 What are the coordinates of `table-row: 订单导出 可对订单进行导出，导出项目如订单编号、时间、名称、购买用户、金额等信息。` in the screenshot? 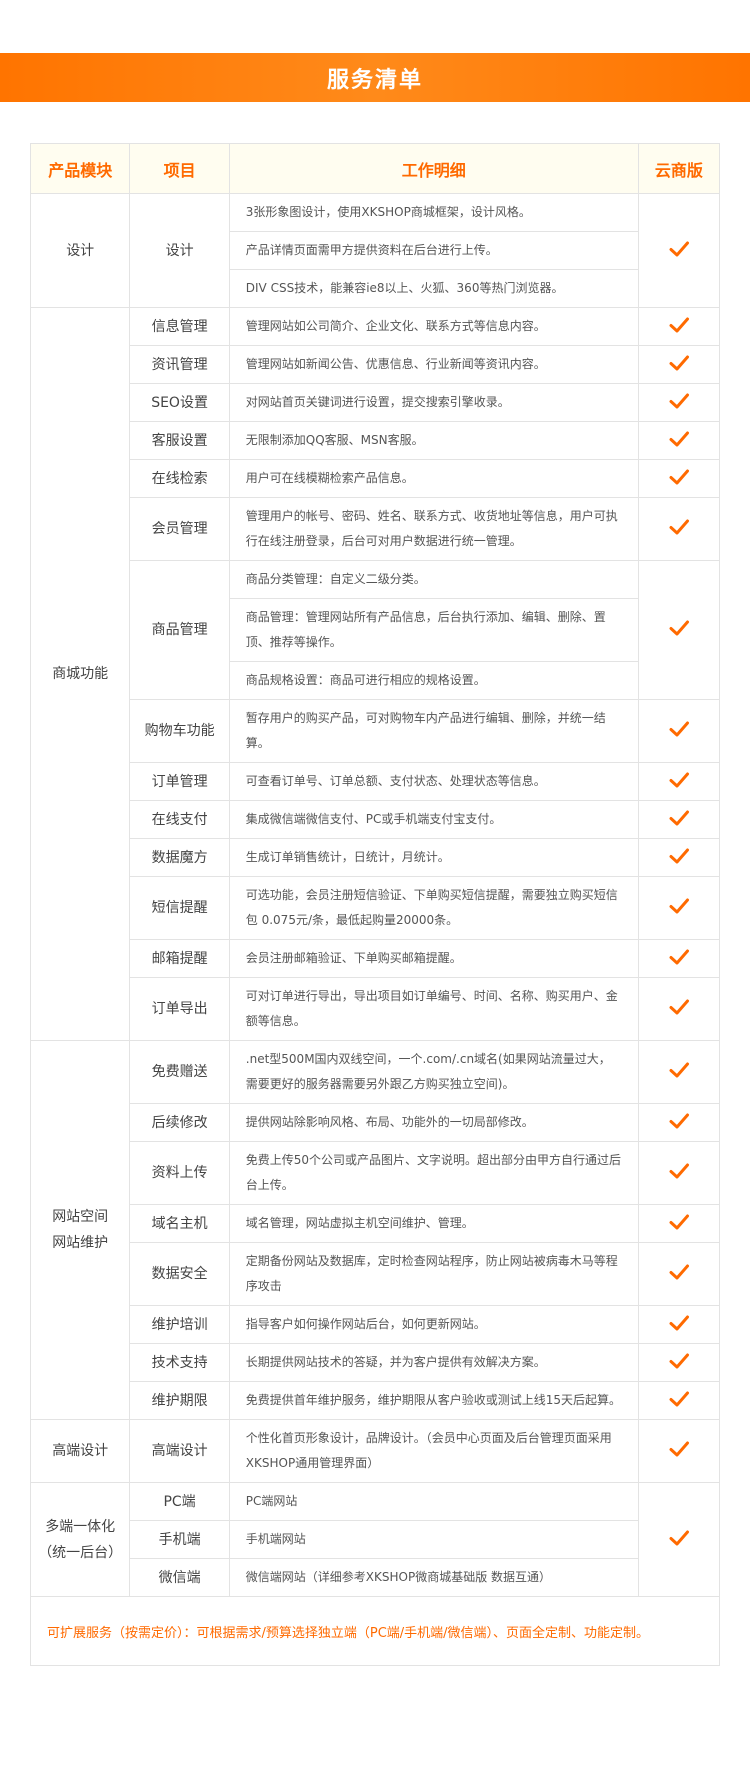 It's located at (376, 1009).